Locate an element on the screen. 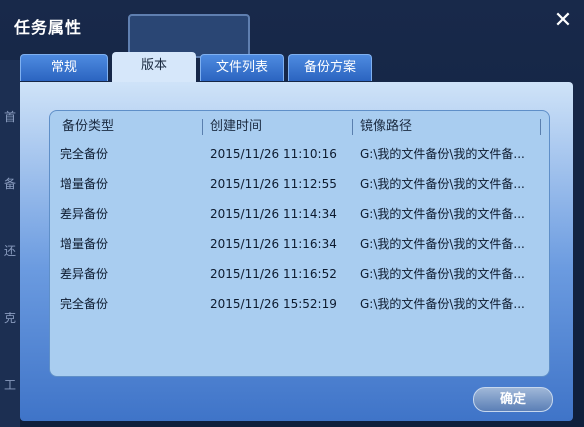  cell-created-time: 2015/11/26 11:16:34 is located at coordinates (273, 244).